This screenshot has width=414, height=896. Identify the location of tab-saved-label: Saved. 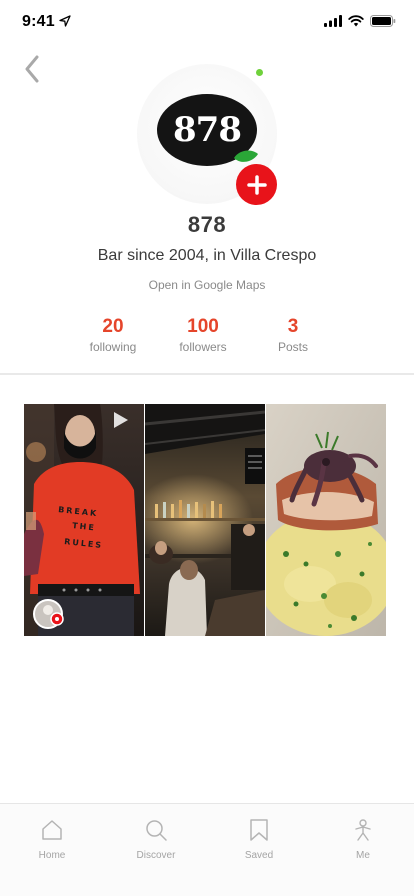
(259, 855).